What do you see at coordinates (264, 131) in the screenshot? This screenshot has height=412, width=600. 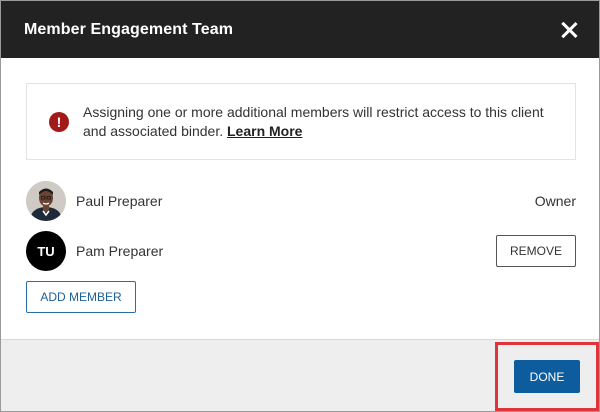 I see `learn-more-link: Learn More` at bounding box center [264, 131].